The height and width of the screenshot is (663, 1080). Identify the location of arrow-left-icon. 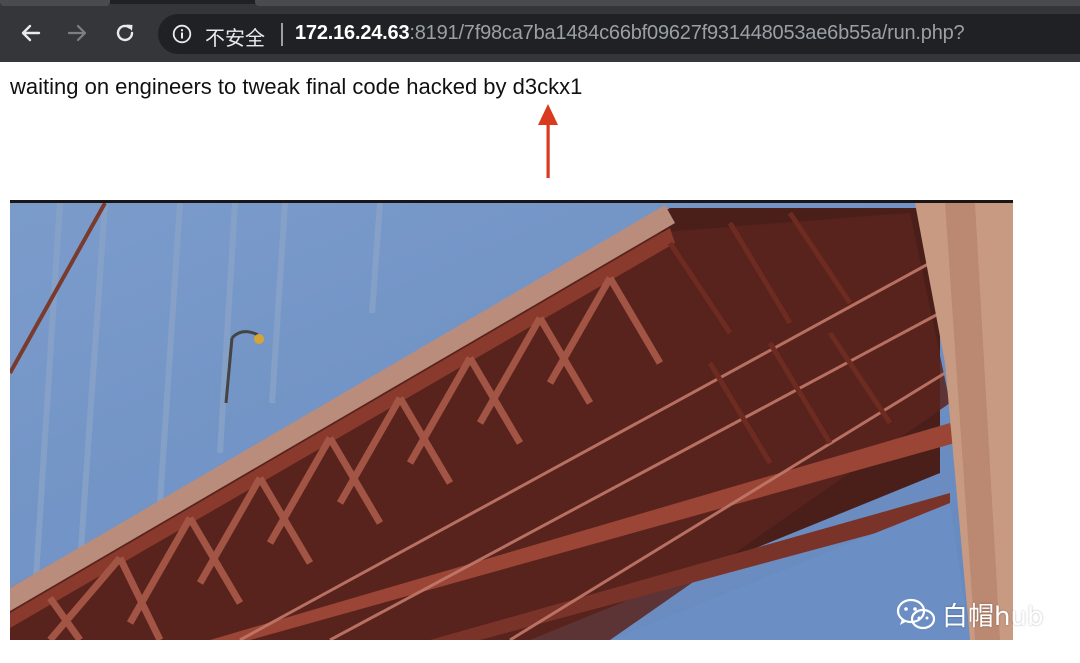
(31, 33).